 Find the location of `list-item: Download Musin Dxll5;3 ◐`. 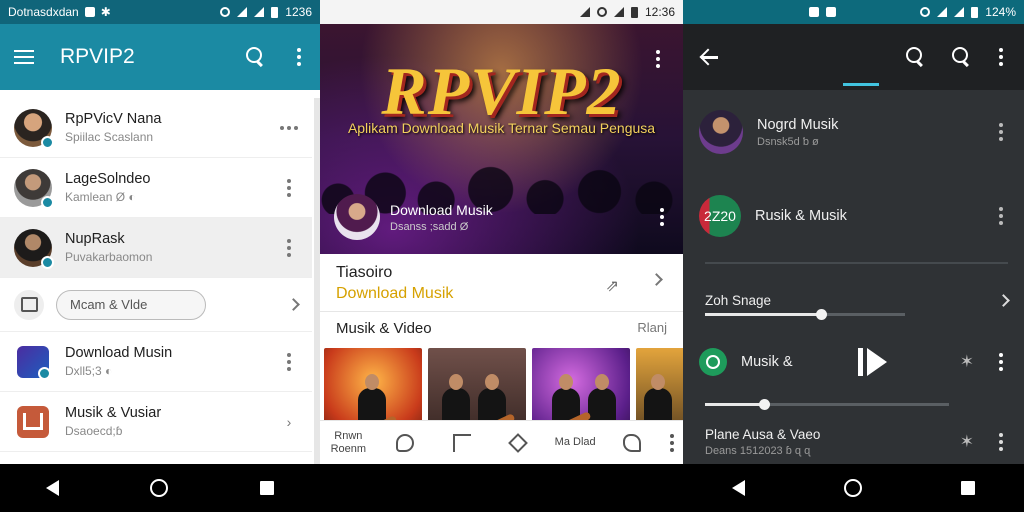

list-item: Download Musin Dxll5;3 ◐ is located at coordinates (156, 362).